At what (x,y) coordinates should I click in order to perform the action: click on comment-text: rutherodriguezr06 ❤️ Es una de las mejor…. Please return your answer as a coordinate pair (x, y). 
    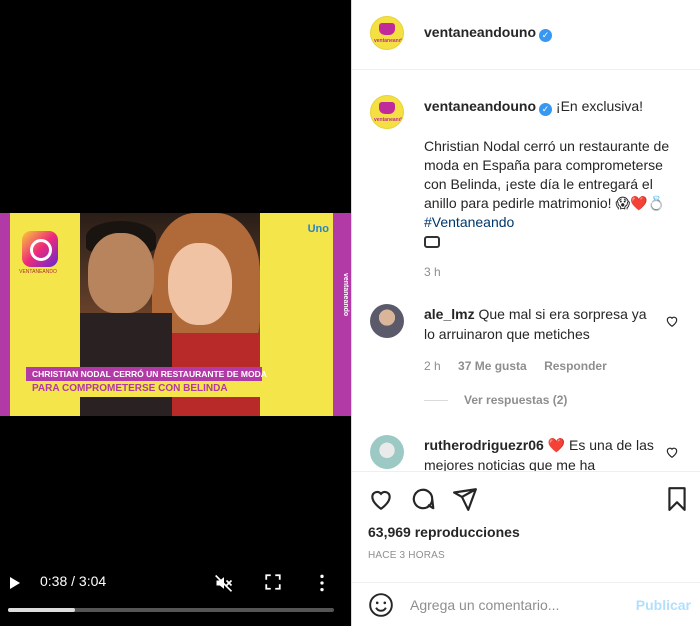
    Looking at the image, I should click on (539, 453).